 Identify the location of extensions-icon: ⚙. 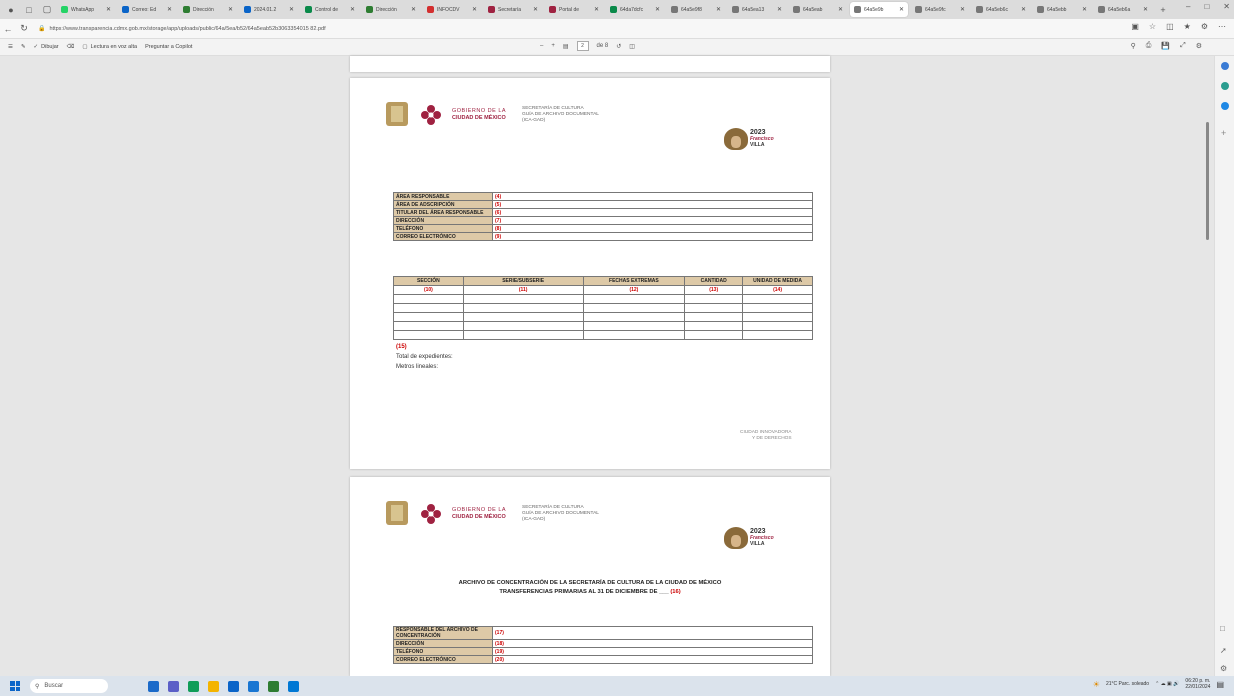
(1204, 26).